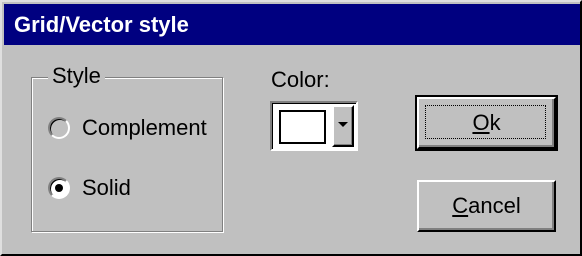  I want to click on dropdown-arrow-icon, so click(343, 124).